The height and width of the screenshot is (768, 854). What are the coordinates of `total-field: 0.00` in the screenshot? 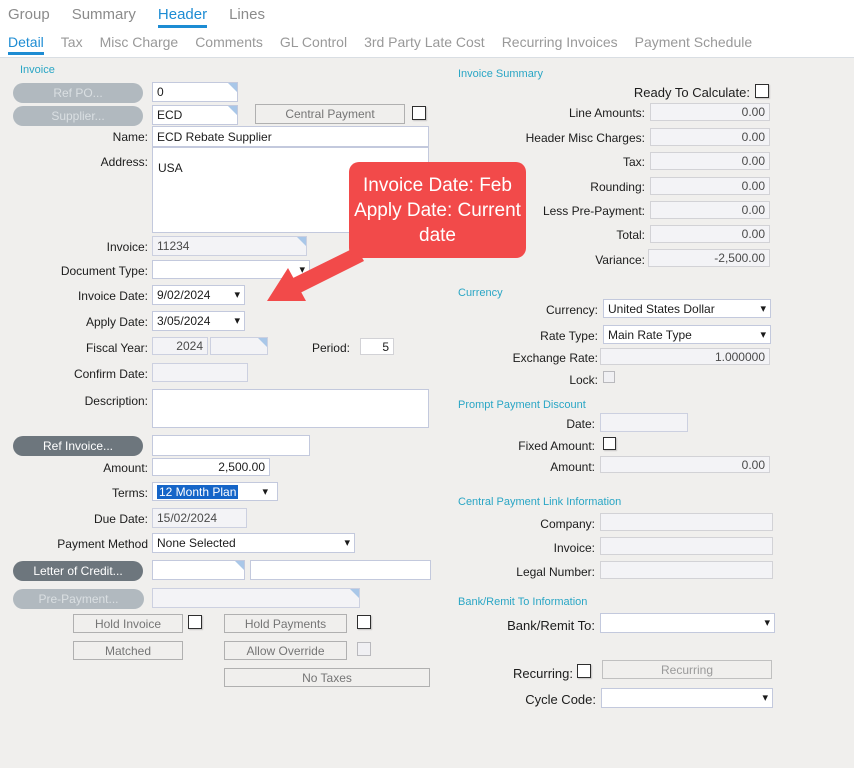 It's located at (710, 234).